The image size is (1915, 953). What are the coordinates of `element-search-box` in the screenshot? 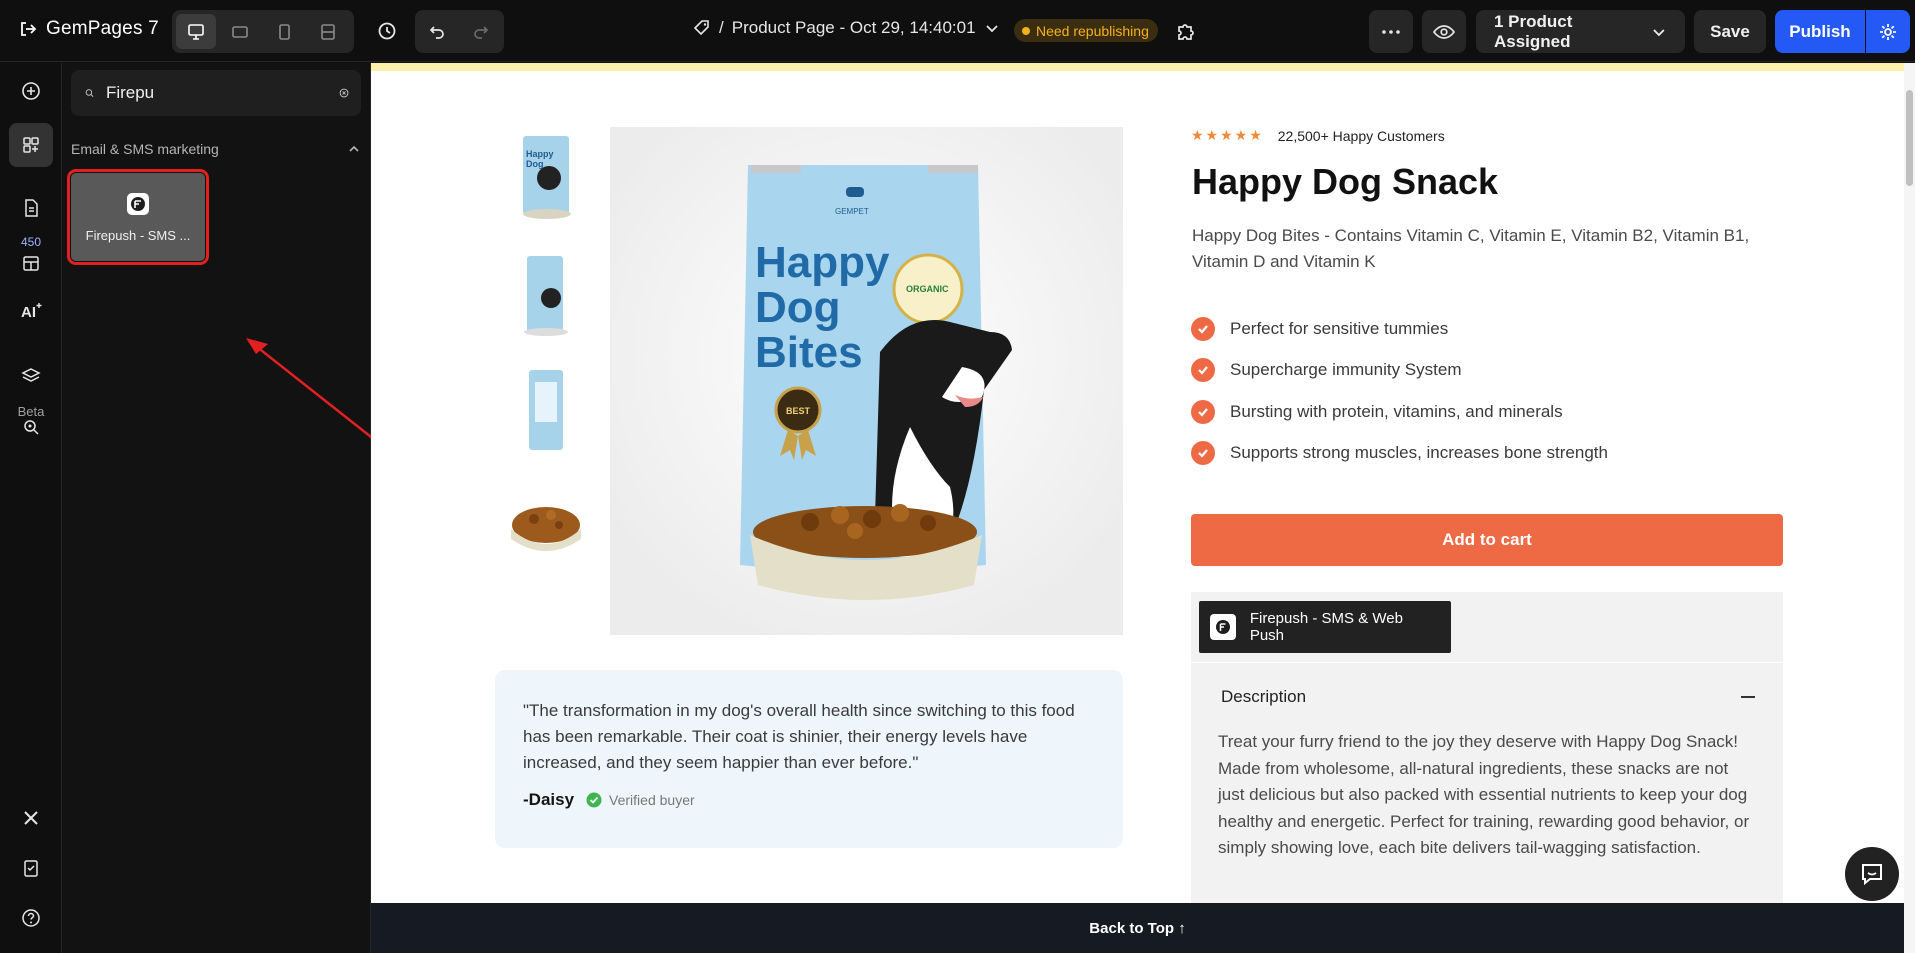 It's located at (216, 93).